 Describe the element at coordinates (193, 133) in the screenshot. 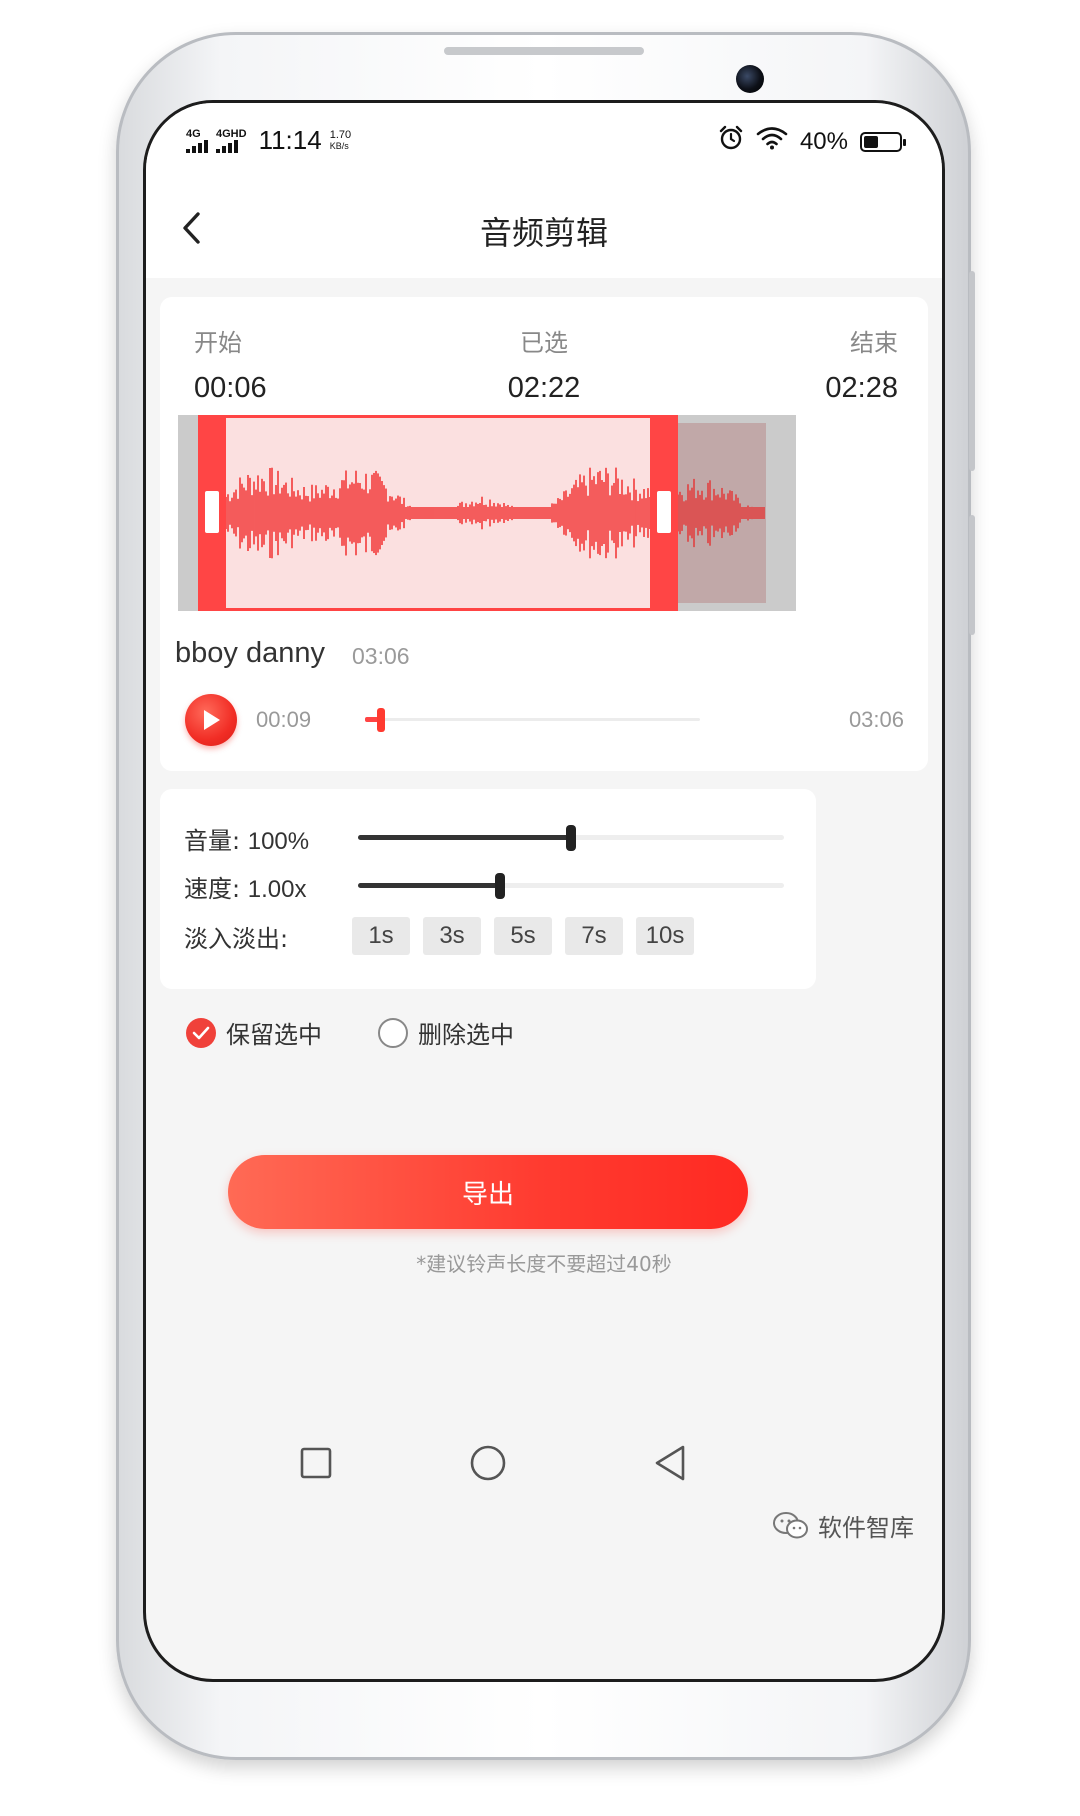

I see `network-type: 4G` at that location.